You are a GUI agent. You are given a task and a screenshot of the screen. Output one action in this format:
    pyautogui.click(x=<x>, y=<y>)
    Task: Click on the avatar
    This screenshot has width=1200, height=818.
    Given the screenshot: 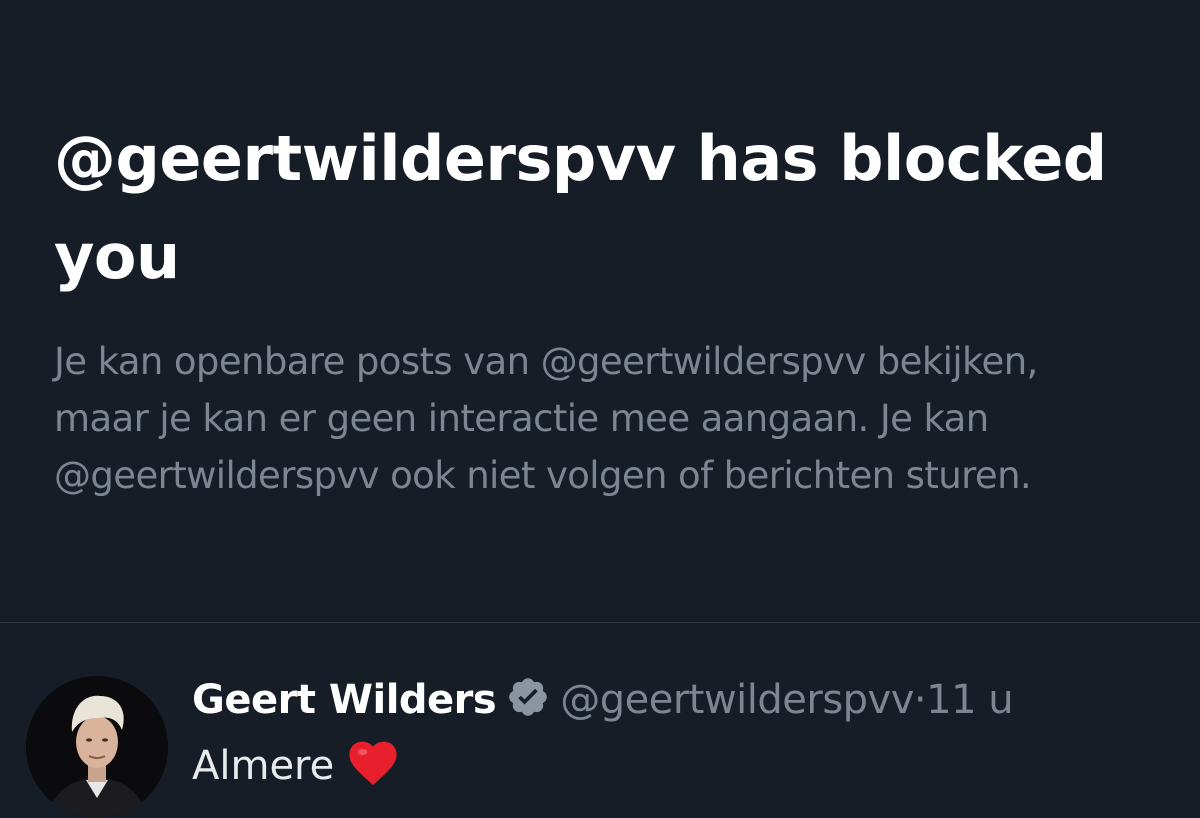 What is the action you would take?
    pyautogui.click(x=97, y=747)
    